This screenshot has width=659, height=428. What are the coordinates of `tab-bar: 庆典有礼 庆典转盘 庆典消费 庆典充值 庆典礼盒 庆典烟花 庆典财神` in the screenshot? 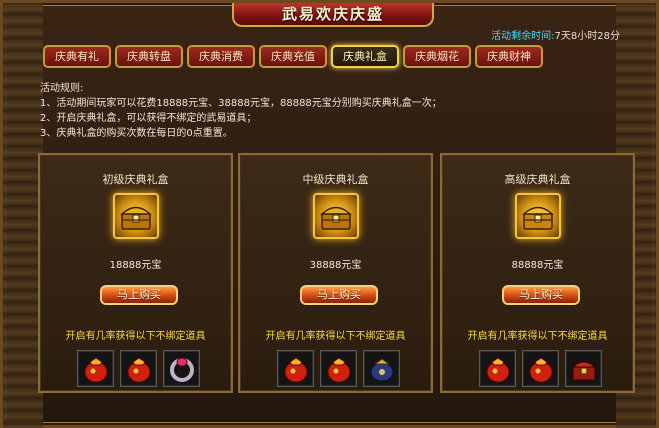 It's located at (332, 57).